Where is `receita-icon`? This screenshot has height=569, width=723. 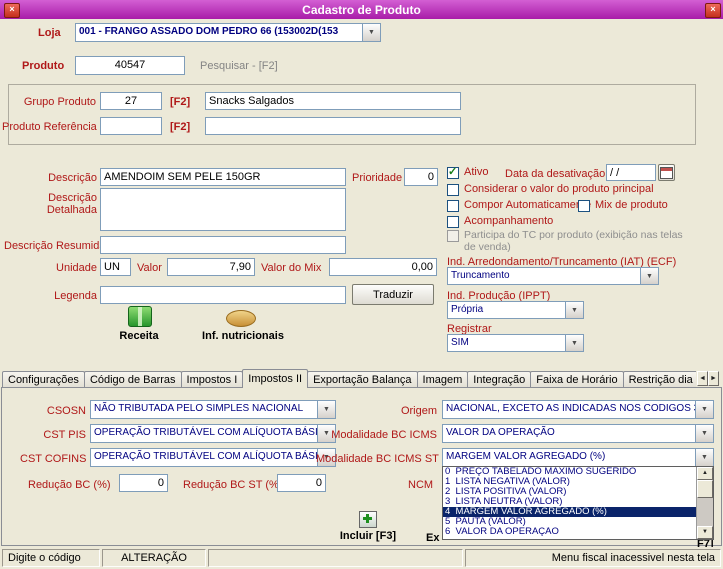 receita-icon is located at coordinates (140, 316).